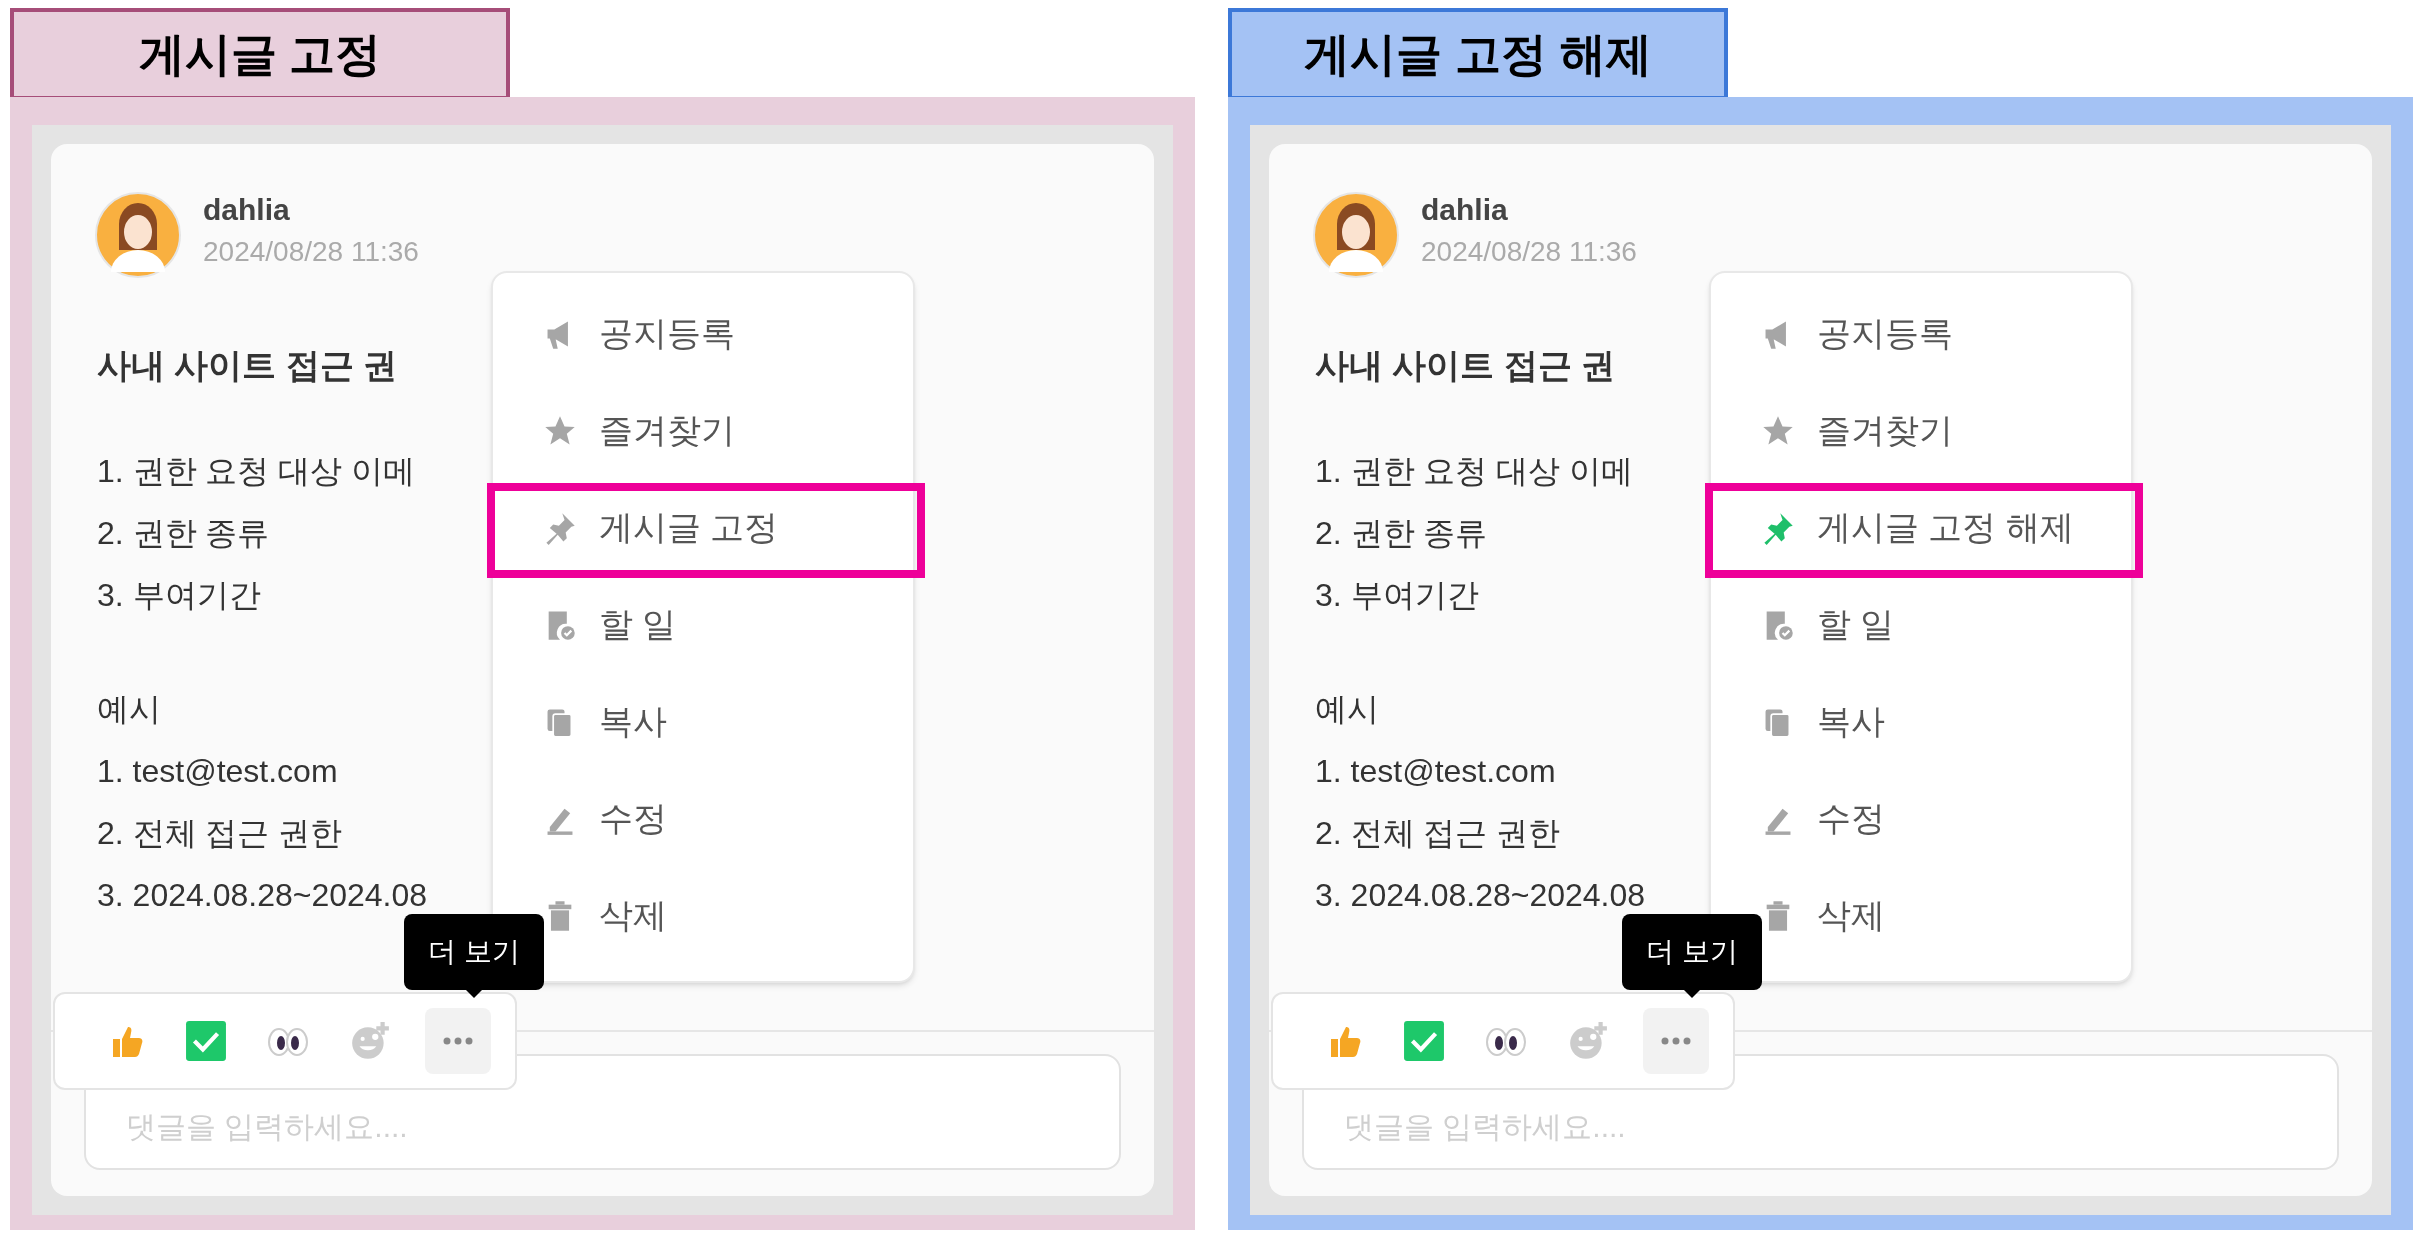 This screenshot has width=2426, height=1240. I want to click on menu-item-label: 게시글 고정, so click(689, 527).